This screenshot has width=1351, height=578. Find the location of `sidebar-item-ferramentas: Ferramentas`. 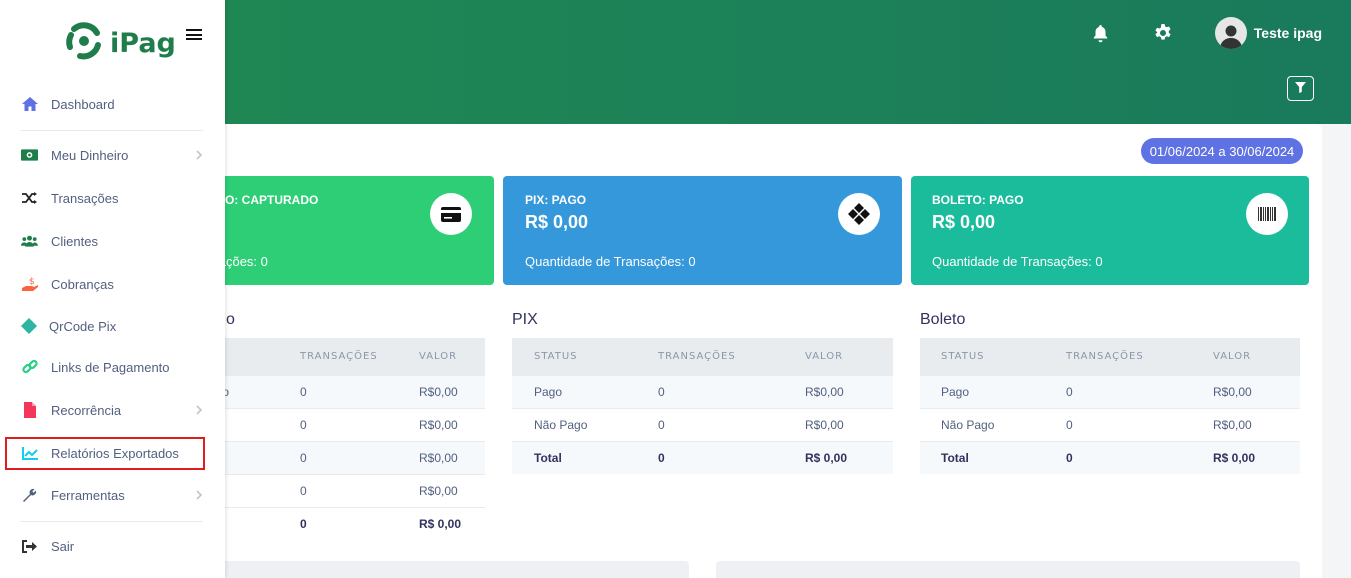

sidebar-item-ferramentas: Ferramentas is located at coordinates (112, 495).